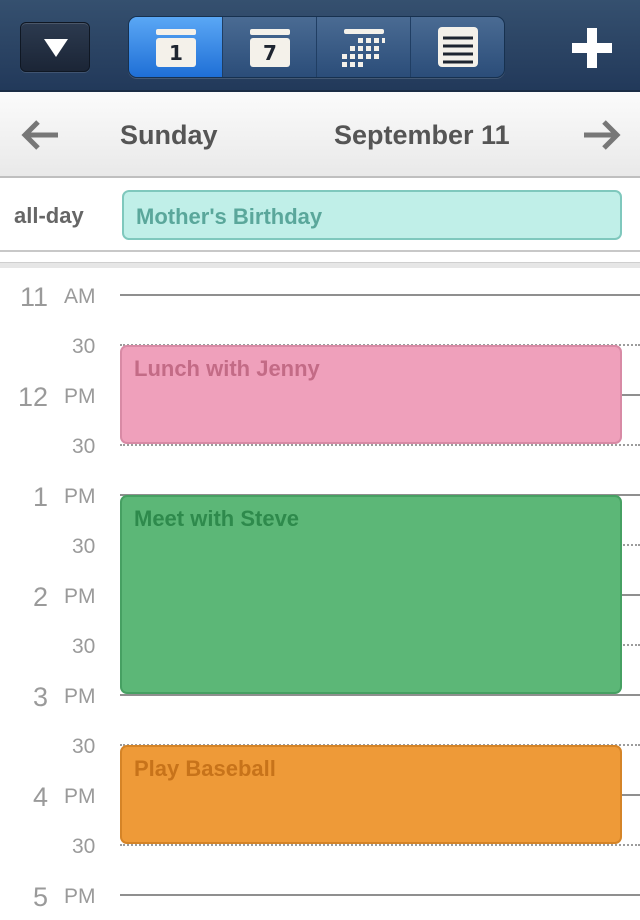 The image size is (640, 920). I want to click on list-view-tab, so click(457, 47).